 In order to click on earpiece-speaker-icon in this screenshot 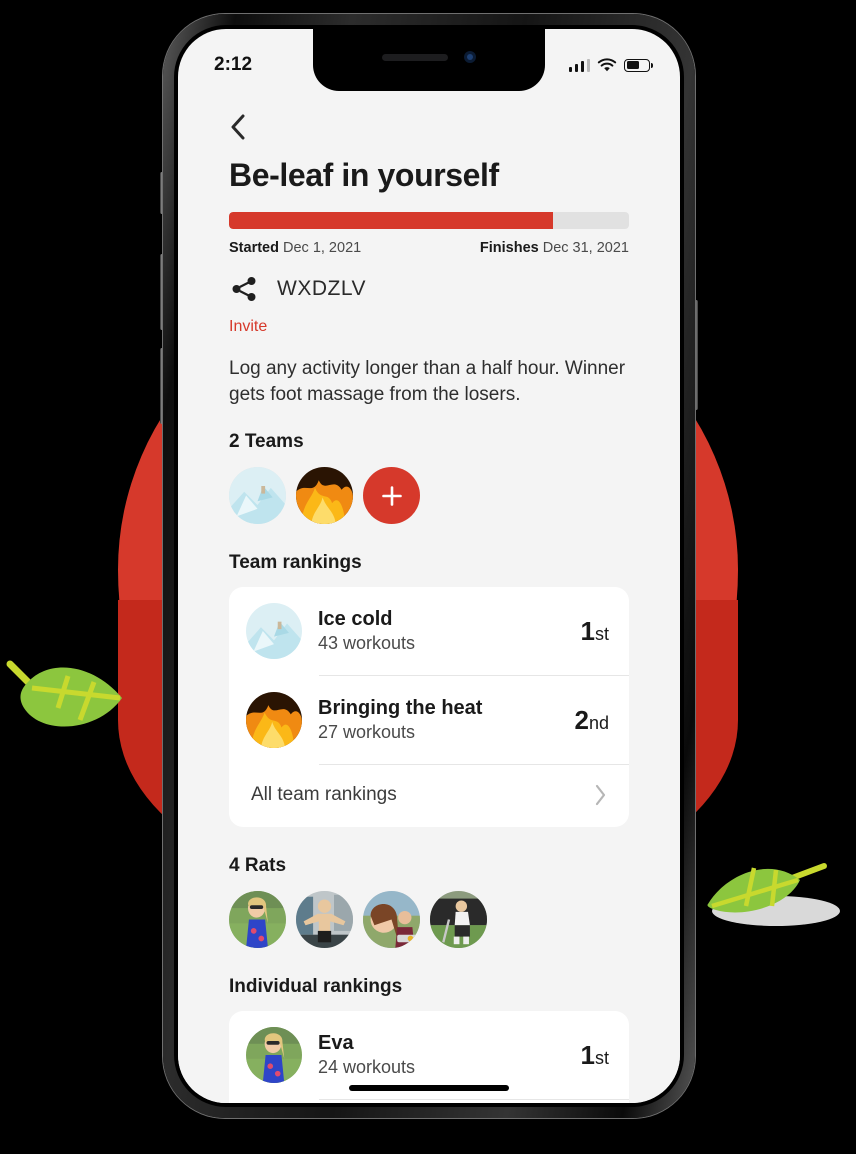, I will do `click(415, 57)`.